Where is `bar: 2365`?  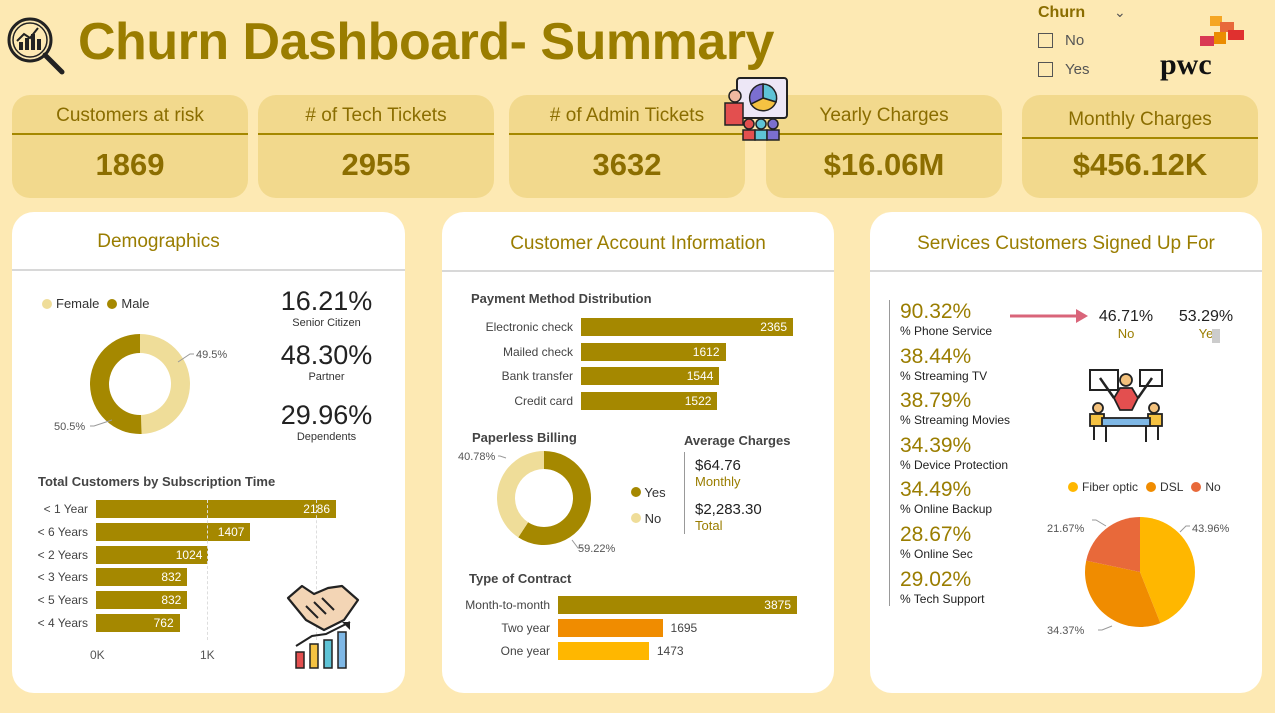 bar: 2365 is located at coordinates (687, 327).